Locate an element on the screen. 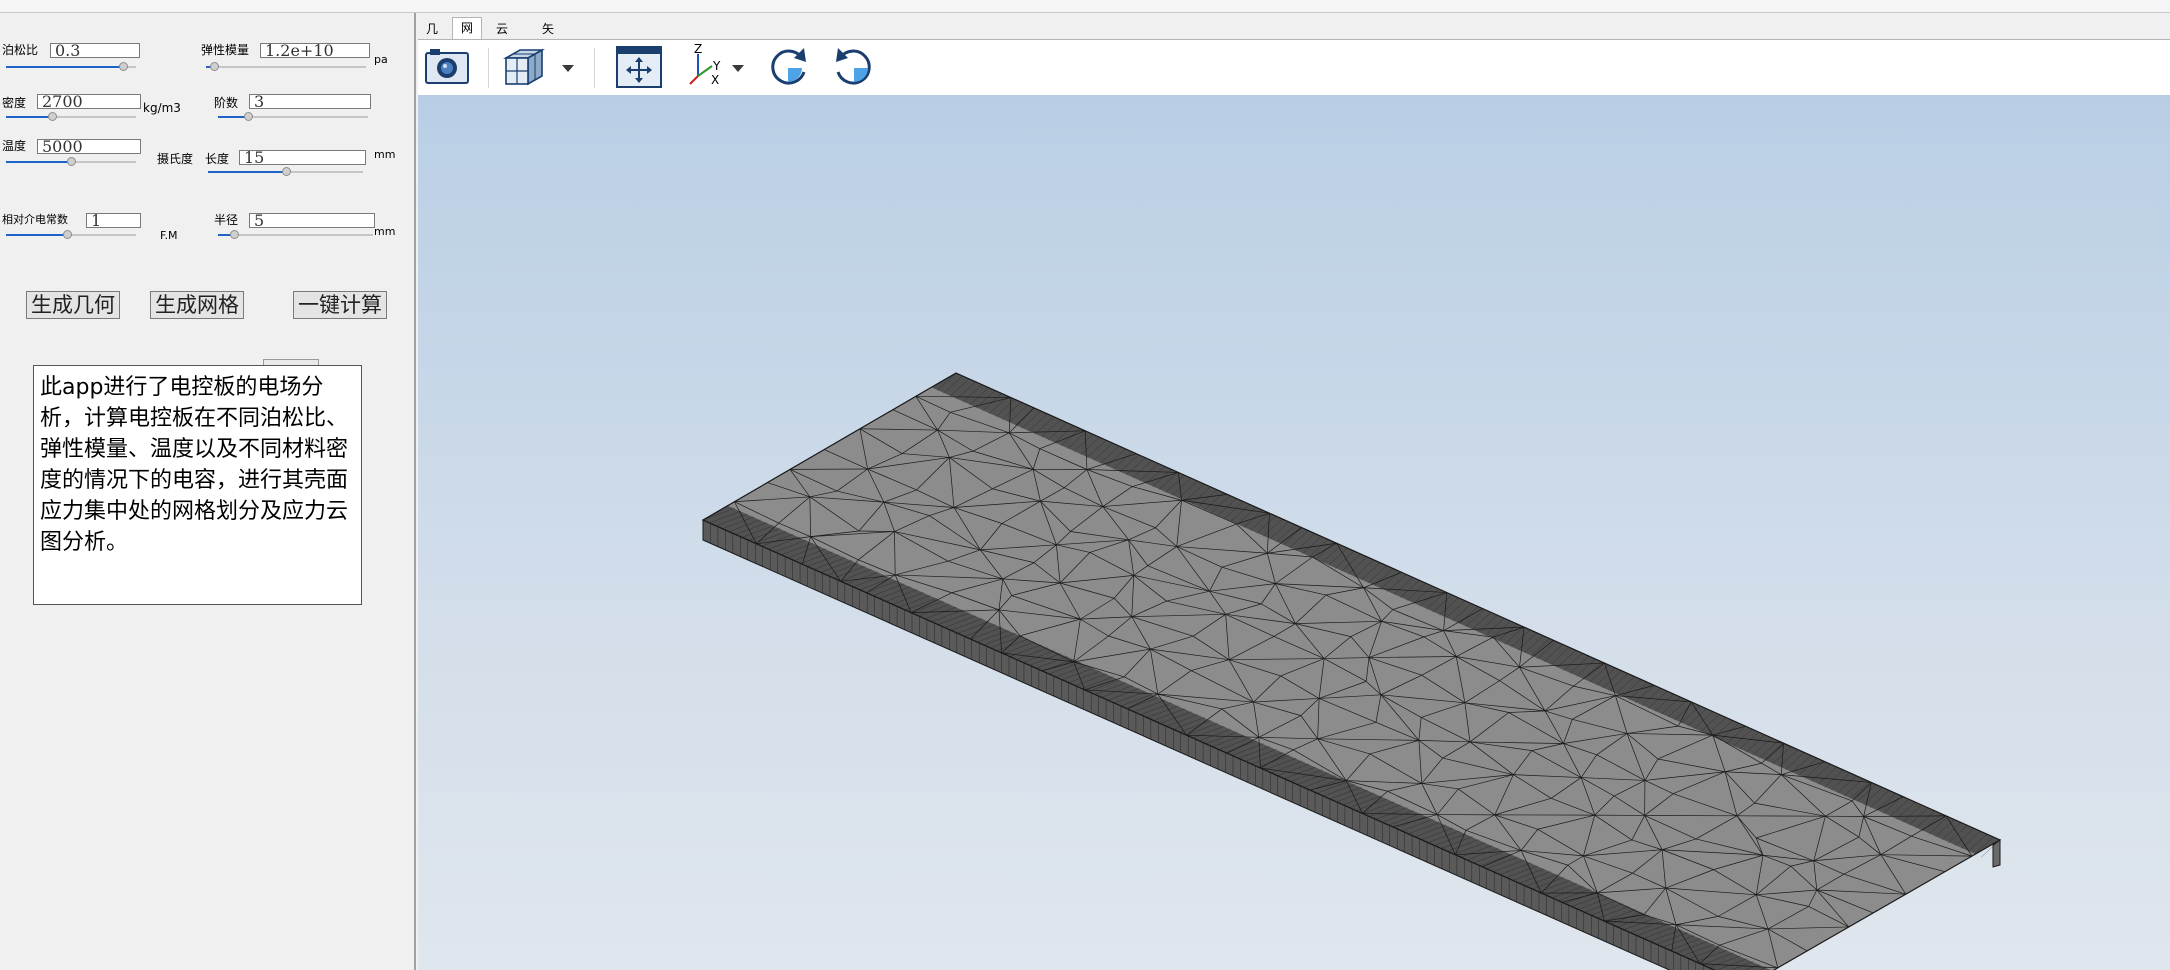 This screenshot has width=2170, height=970. order-label: 阶数 is located at coordinates (226, 103).